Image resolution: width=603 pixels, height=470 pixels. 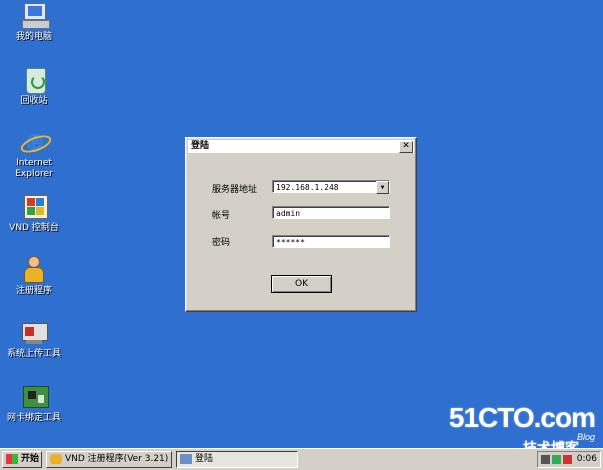 I want to click on dropdown-arrow-icon: ▼, so click(x=382, y=187).